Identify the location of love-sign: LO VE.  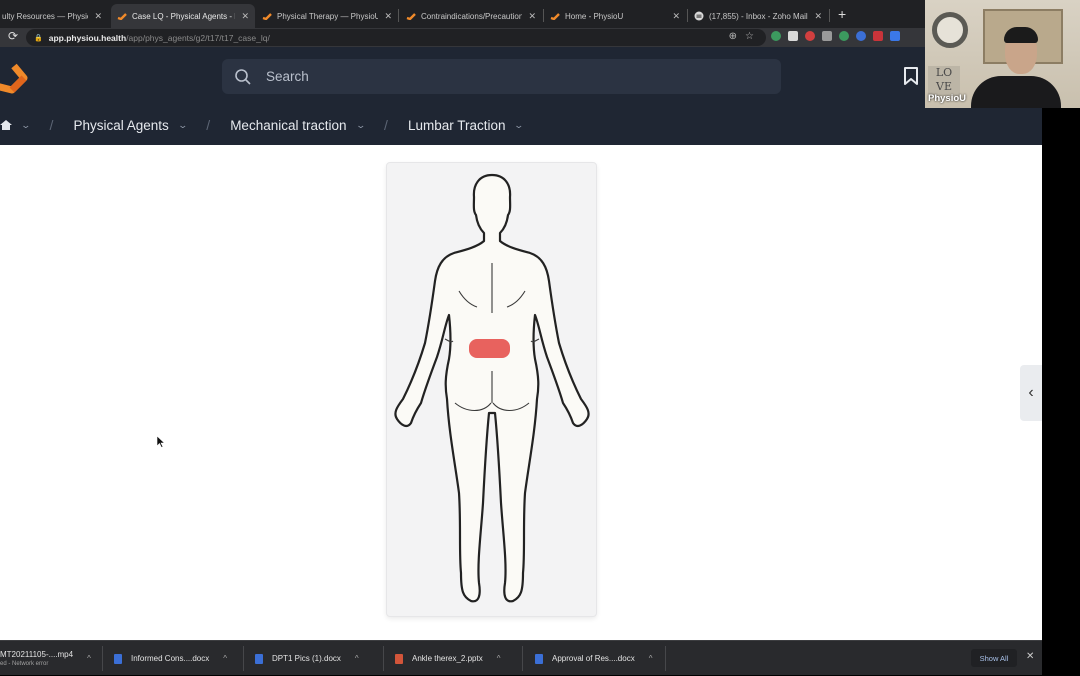
(944, 81).